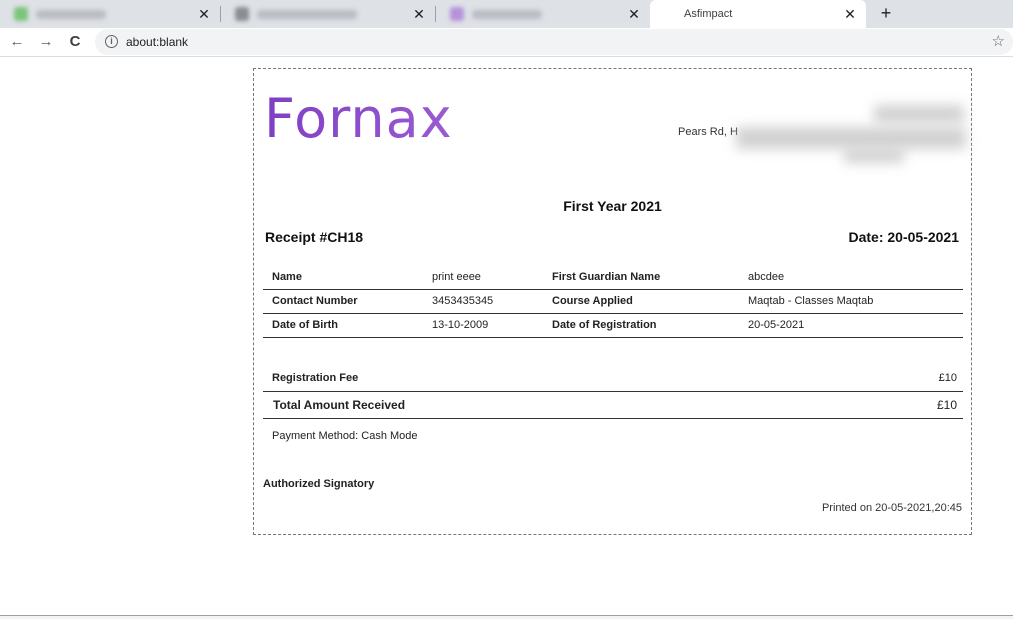 The height and width of the screenshot is (619, 1013). What do you see at coordinates (893, 405) in the screenshot?
I see `total-amount-value: £10` at bounding box center [893, 405].